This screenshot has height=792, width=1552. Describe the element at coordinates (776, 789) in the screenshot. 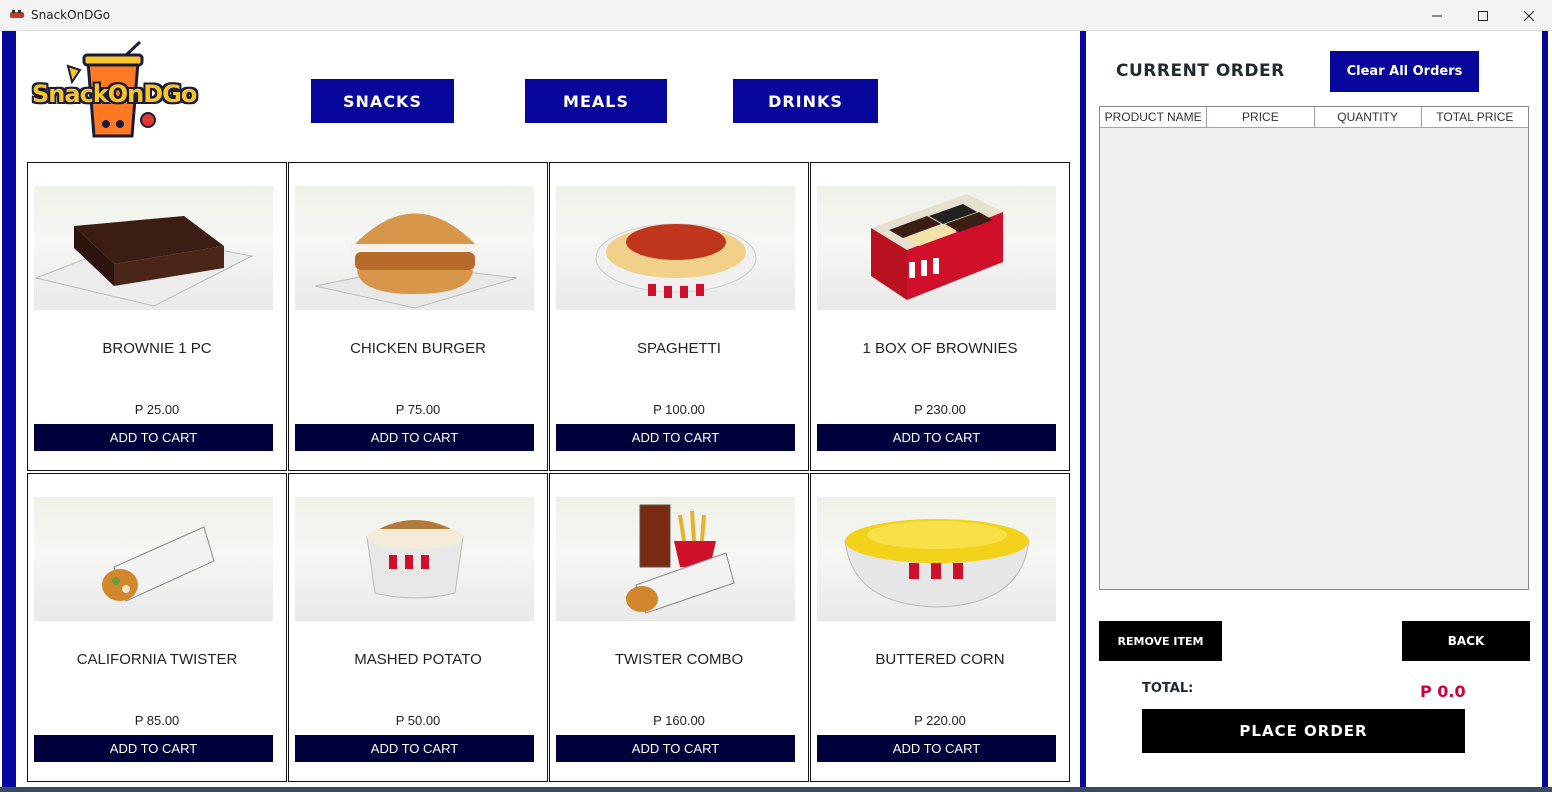

I see `taskbar-strip` at that location.